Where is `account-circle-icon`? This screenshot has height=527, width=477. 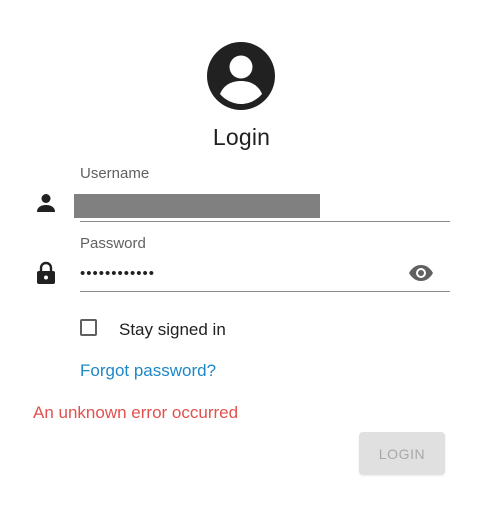
account-circle-icon is located at coordinates (241, 76).